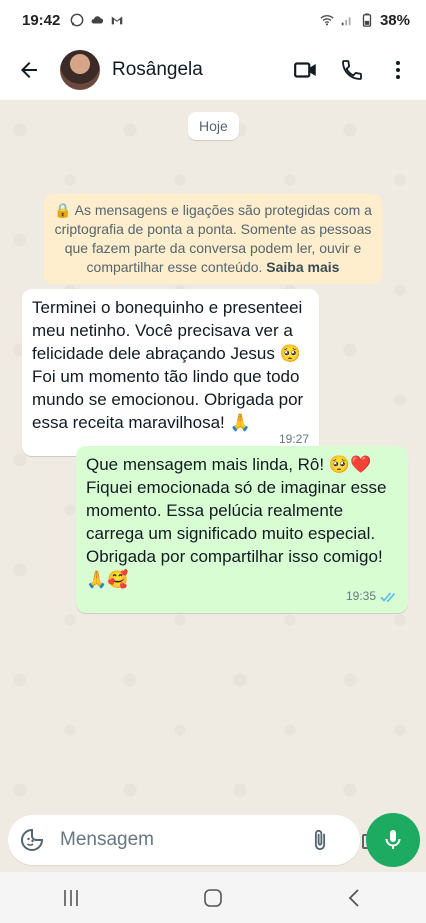 The height and width of the screenshot is (923, 426). I want to click on video-call-icon, so click(305, 70).